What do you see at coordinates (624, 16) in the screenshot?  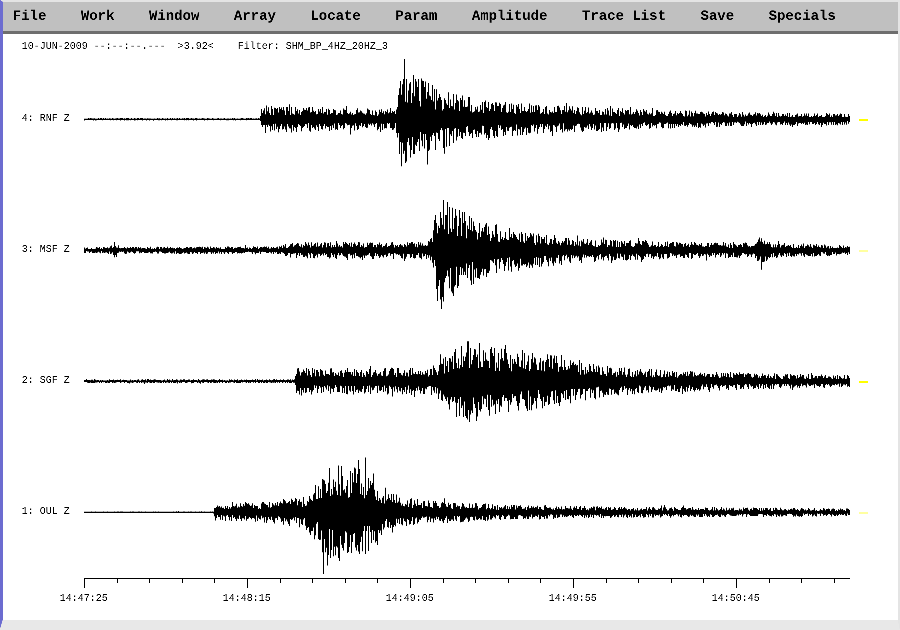 I see `menu-item: Trace List` at bounding box center [624, 16].